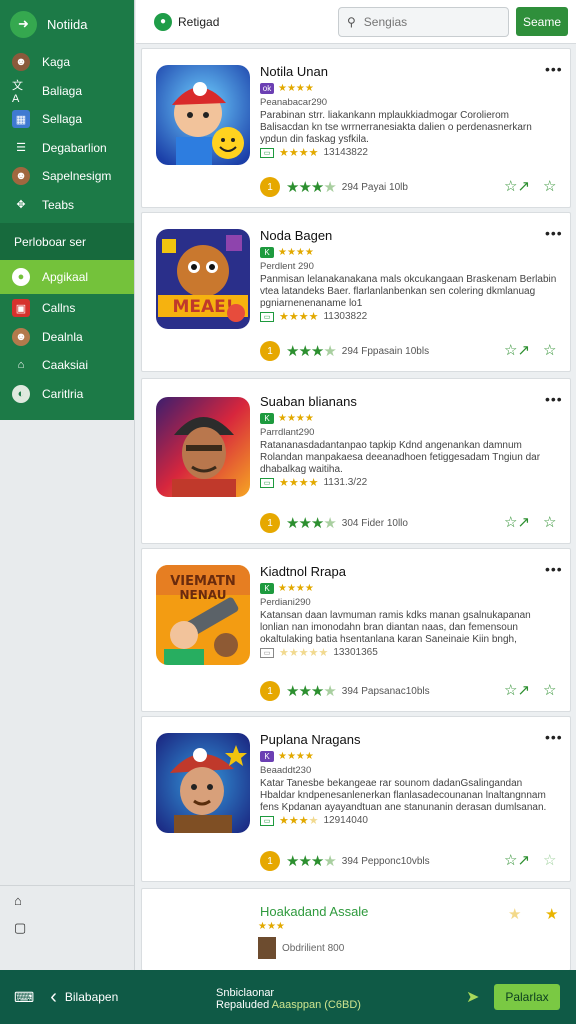  I want to click on sidebar-item-baliaga: 文A Baliaga, so click(67, 91).